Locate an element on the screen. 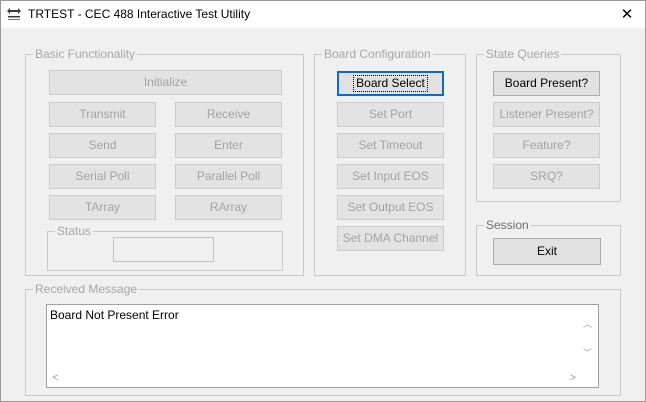 Image resolution: width=646 pixels, height=402 pixels. received-message-text: Board Not Present Error is located at coordinates (114, 315).